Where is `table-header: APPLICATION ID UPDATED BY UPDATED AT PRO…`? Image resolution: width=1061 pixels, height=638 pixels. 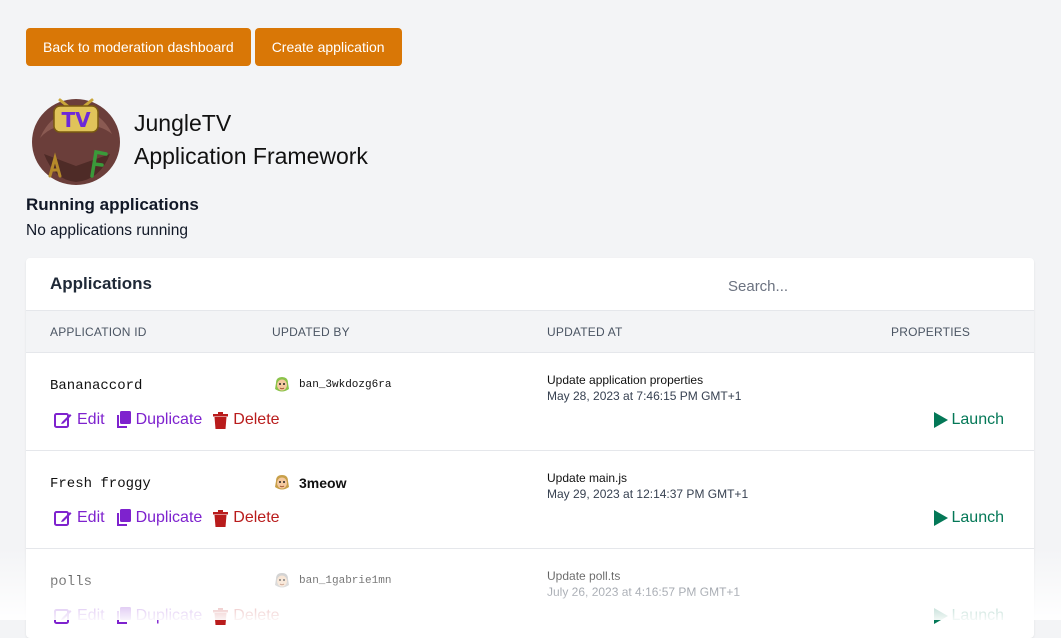
table-header: APPLICATION ID UPDATED BY UPDATED AT PRO… is located at coordinates (530, 331).